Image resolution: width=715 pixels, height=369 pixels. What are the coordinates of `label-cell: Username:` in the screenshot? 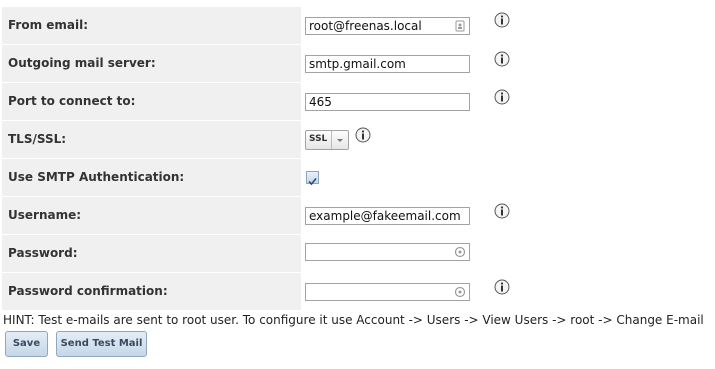 It's located at (151, 215).